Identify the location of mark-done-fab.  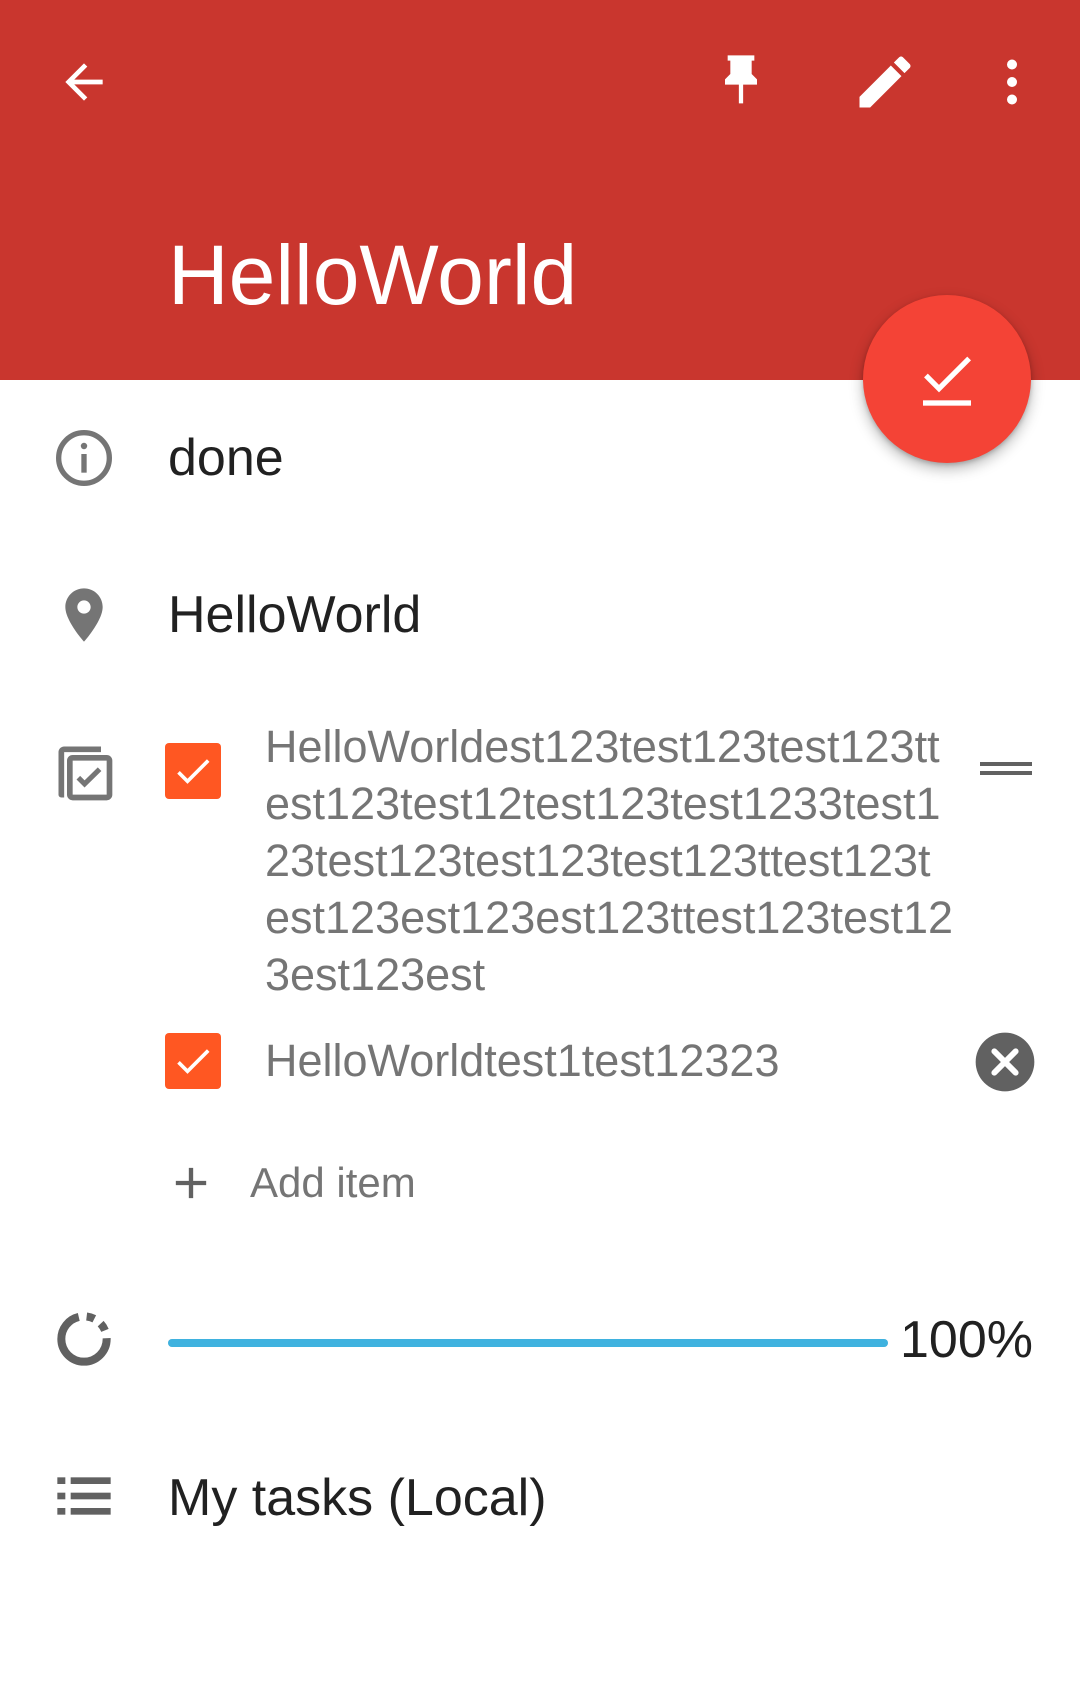
(947, 379).